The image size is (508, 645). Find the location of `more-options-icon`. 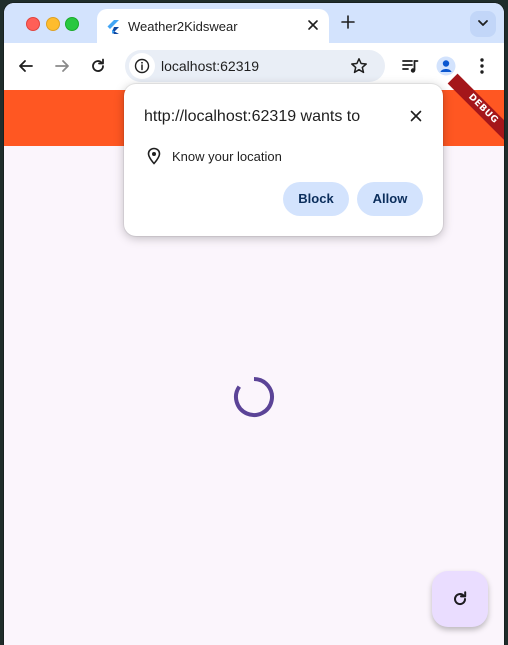

more-options-icon is located at coordinates (482, 66).